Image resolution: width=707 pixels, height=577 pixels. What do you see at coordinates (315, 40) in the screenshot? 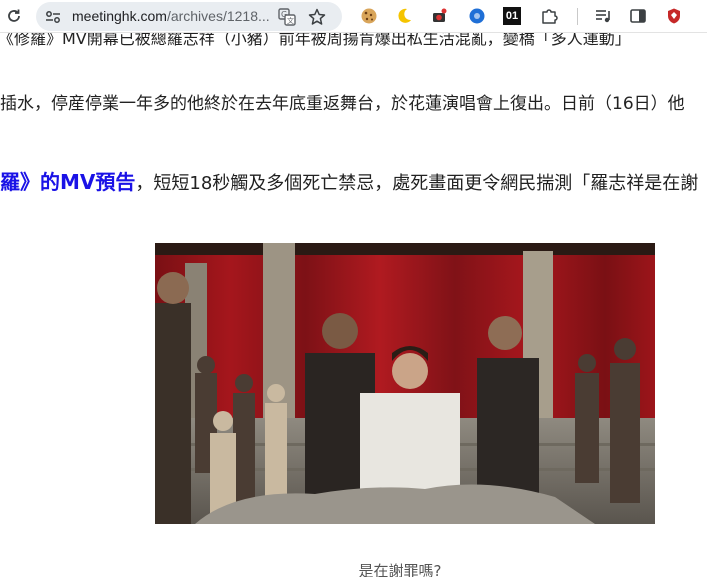
I see `article-line-1: 《修羅》MV開幕已被總羅志祥（小豬）前年被周揚肯爆出私生活混亂，變橋「多人運動」` at bounding box center [315, 40].